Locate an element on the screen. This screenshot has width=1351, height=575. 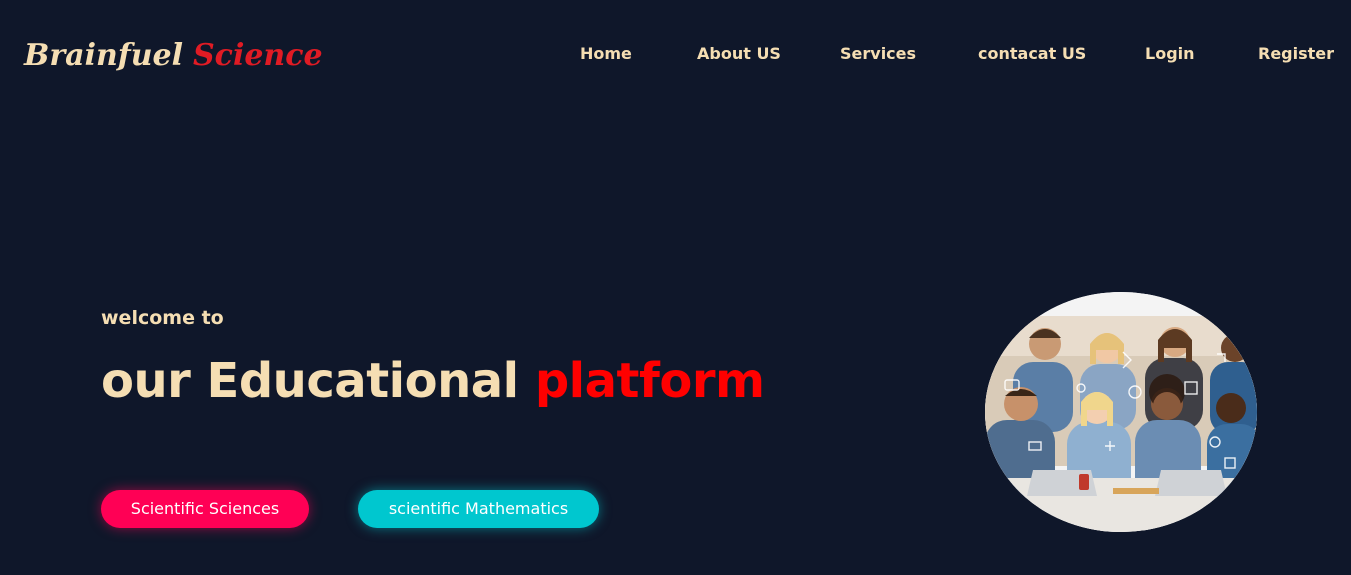
nav-home-link: Home is located at coordinates (606, 54).